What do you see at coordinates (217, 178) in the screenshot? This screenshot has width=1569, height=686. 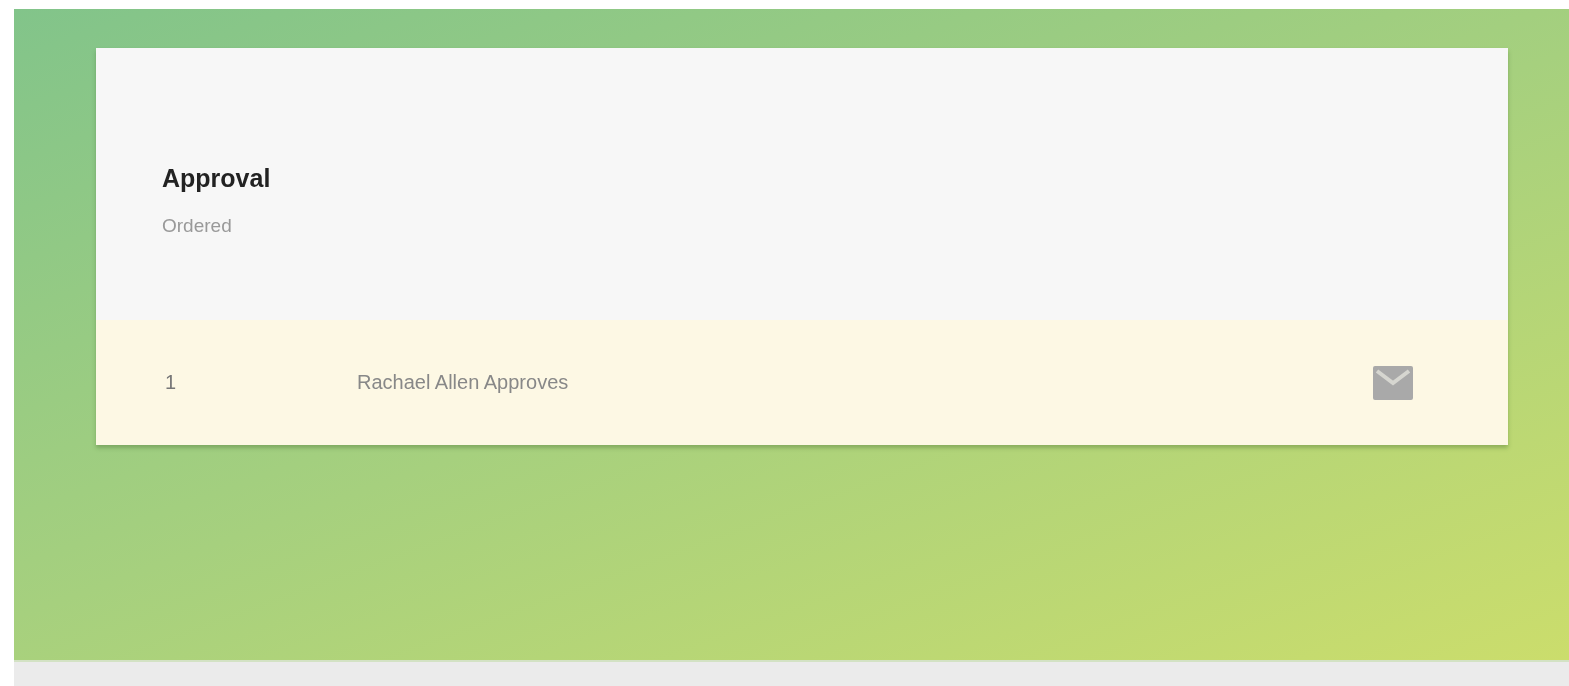 I see `card-title: Approval` at bounding box center [217, 178].